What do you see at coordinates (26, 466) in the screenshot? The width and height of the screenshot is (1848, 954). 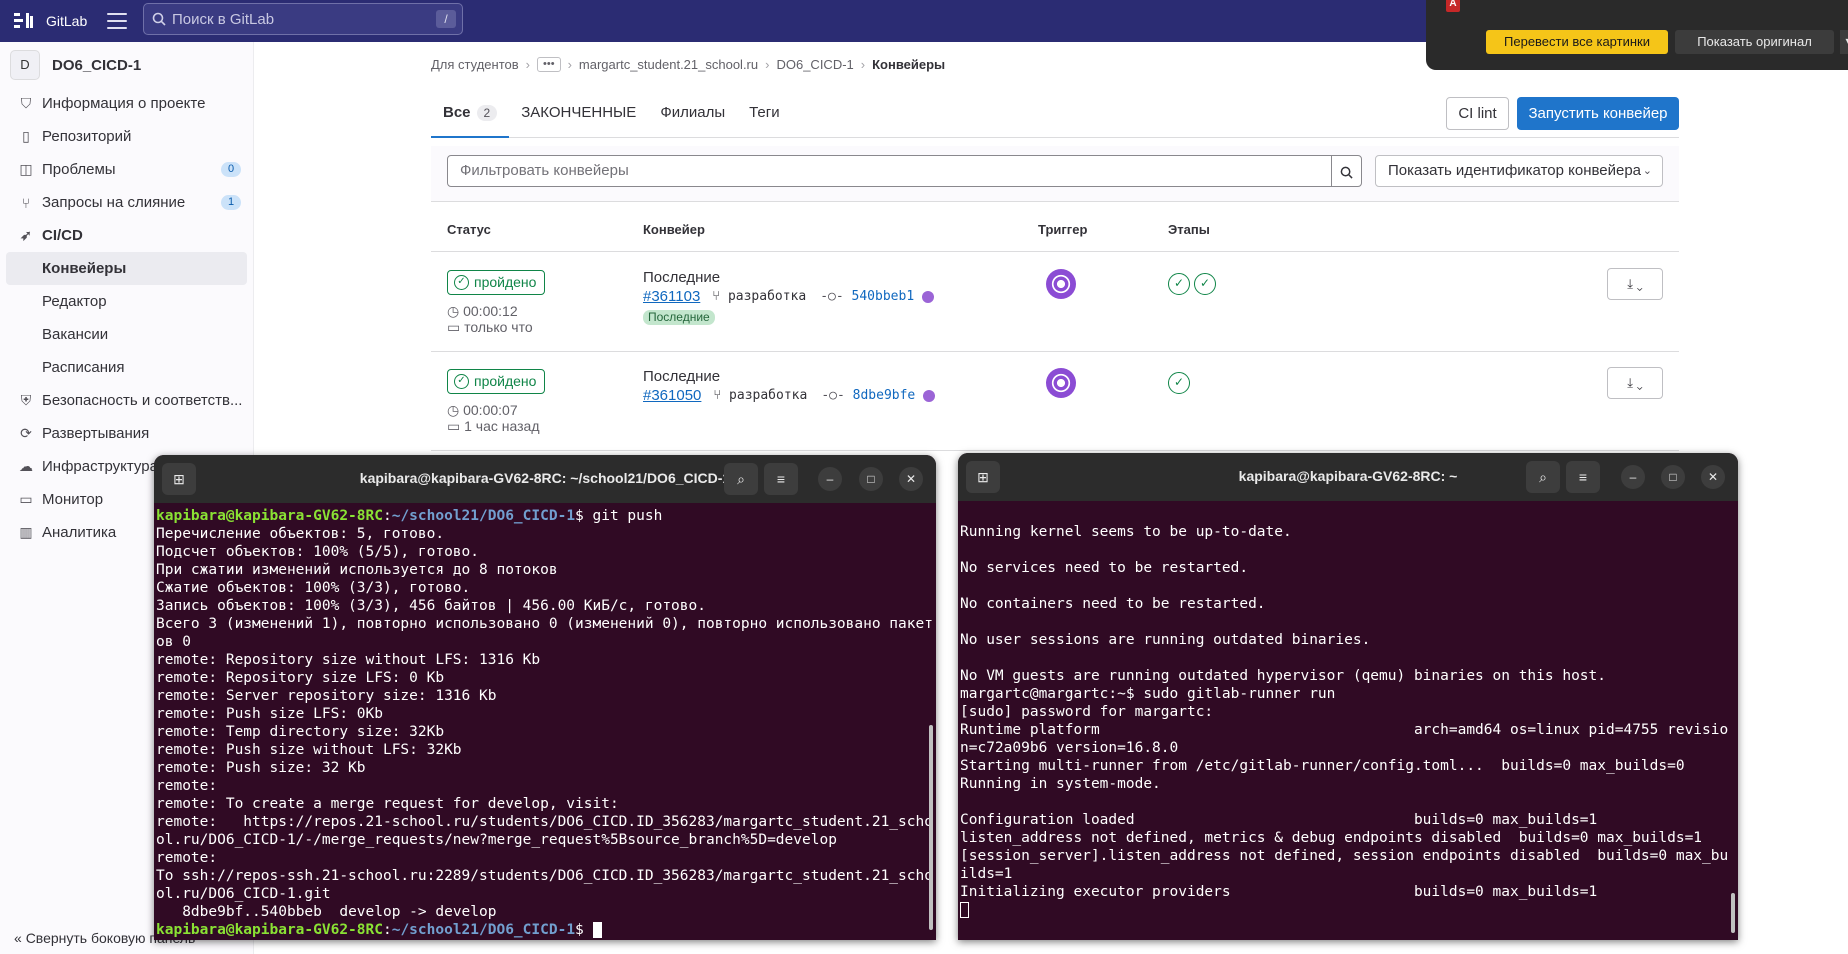 I see `infrastructure-icon: ☁` at bounding box center [26, 466].